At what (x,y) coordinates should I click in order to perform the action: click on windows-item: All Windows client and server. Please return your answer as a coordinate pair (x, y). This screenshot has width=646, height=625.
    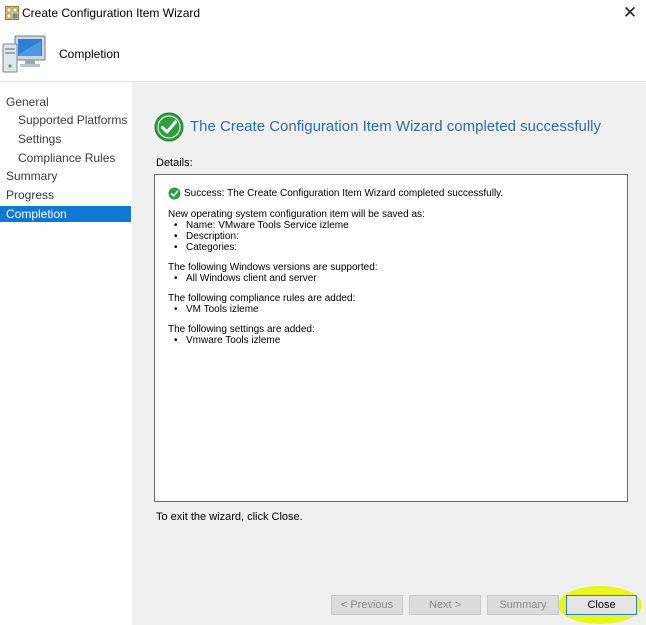
    Looking at the image, I should click on (393, 278).